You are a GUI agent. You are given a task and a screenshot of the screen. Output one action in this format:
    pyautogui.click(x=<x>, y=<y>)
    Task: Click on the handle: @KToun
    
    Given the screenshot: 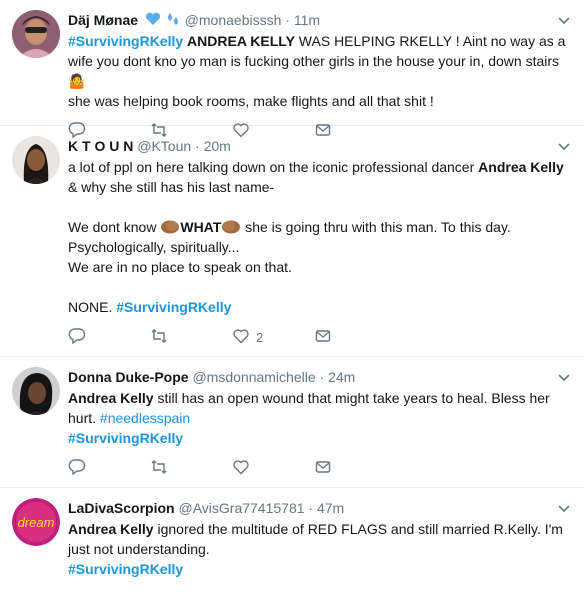 What is the action you would take?
    pyautogui.click(x=164, y=146)
    